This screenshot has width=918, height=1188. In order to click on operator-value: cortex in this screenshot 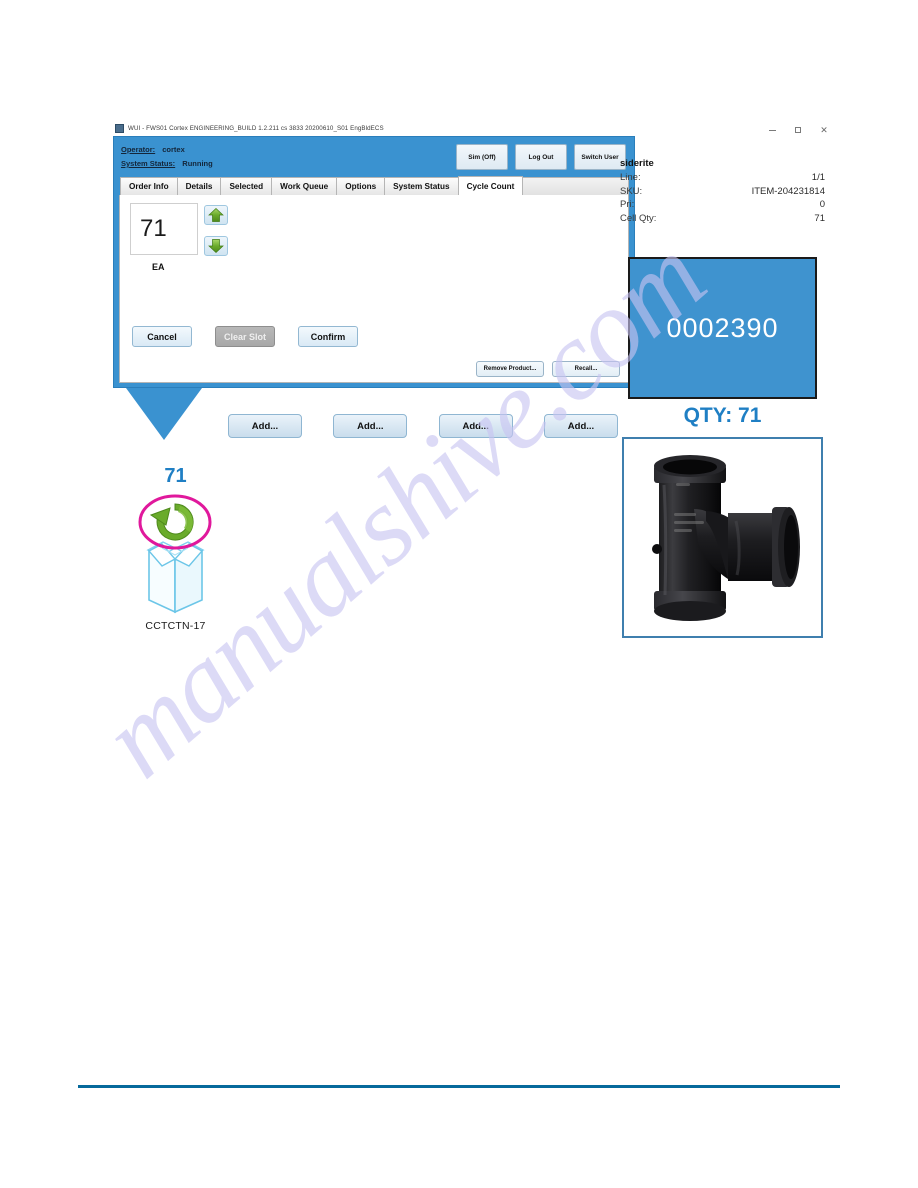, I will do `click(173, 149)`.